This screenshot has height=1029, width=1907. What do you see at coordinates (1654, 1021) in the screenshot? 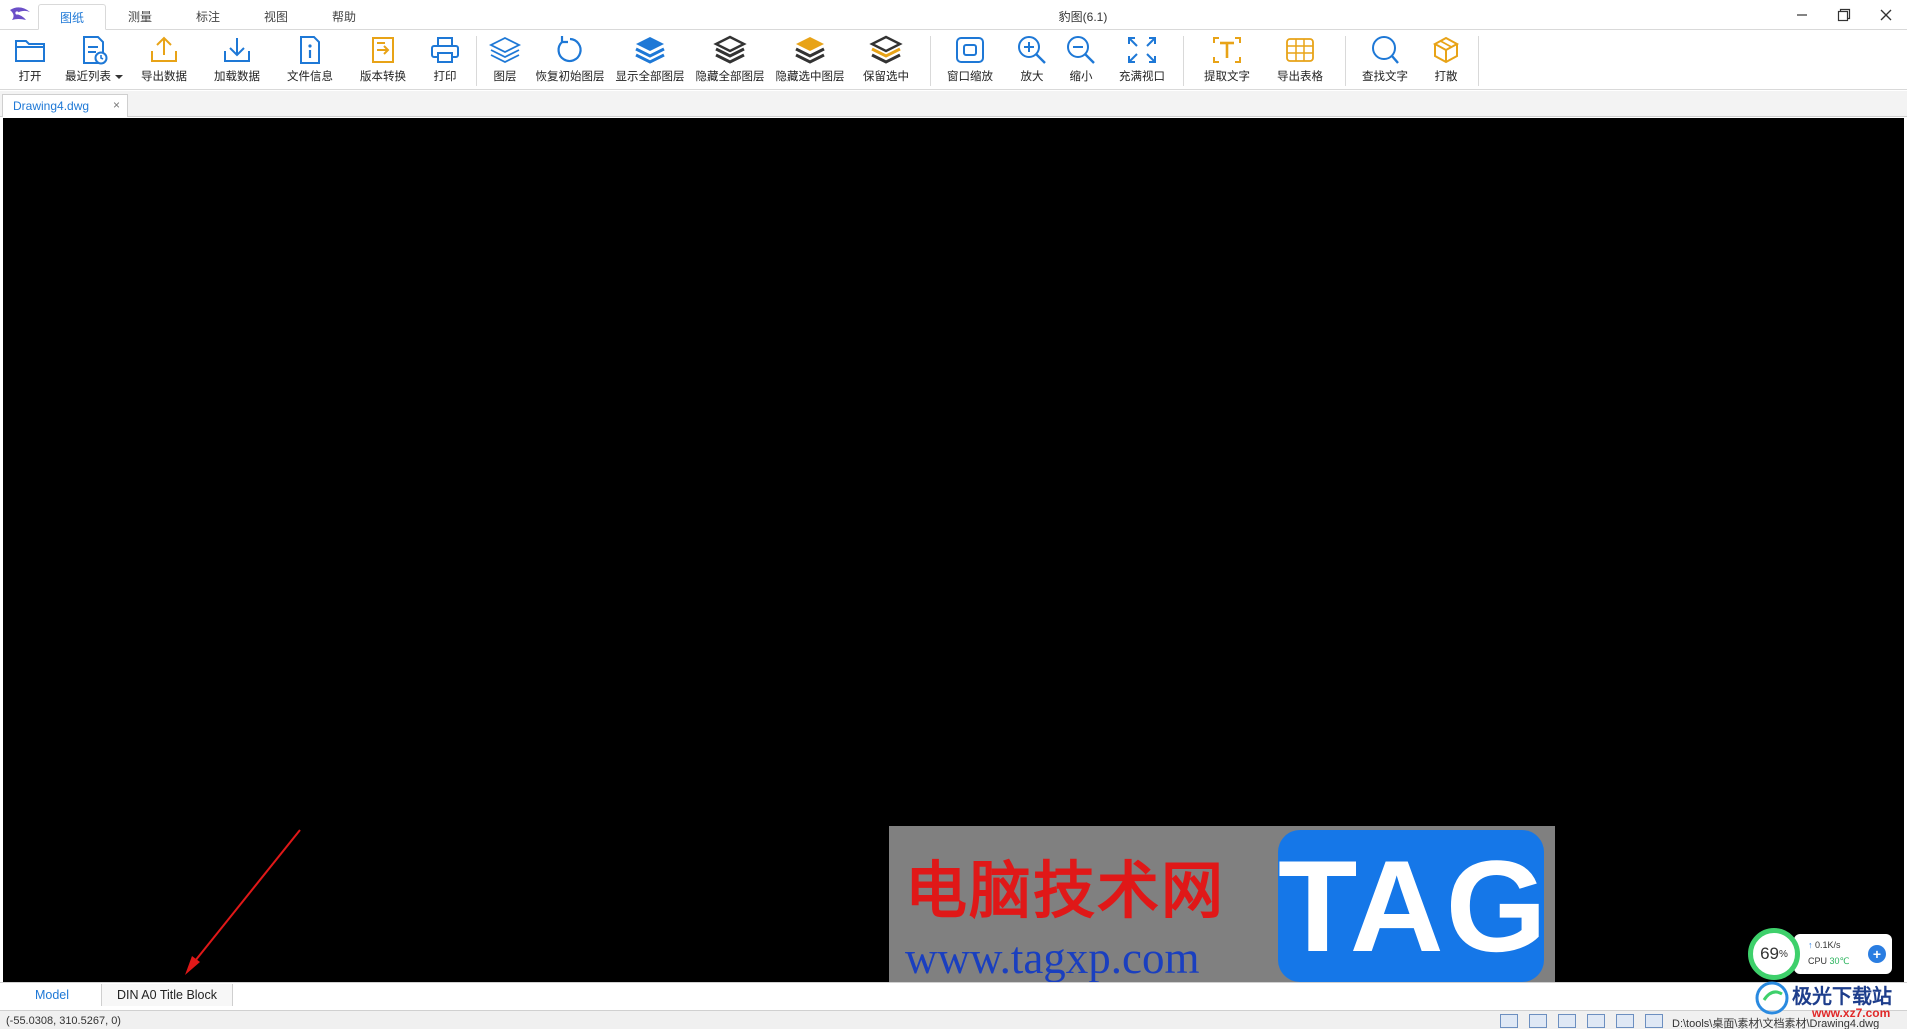
I see `lineweight-toggle-icon` at bounding box center [1654, 1021].